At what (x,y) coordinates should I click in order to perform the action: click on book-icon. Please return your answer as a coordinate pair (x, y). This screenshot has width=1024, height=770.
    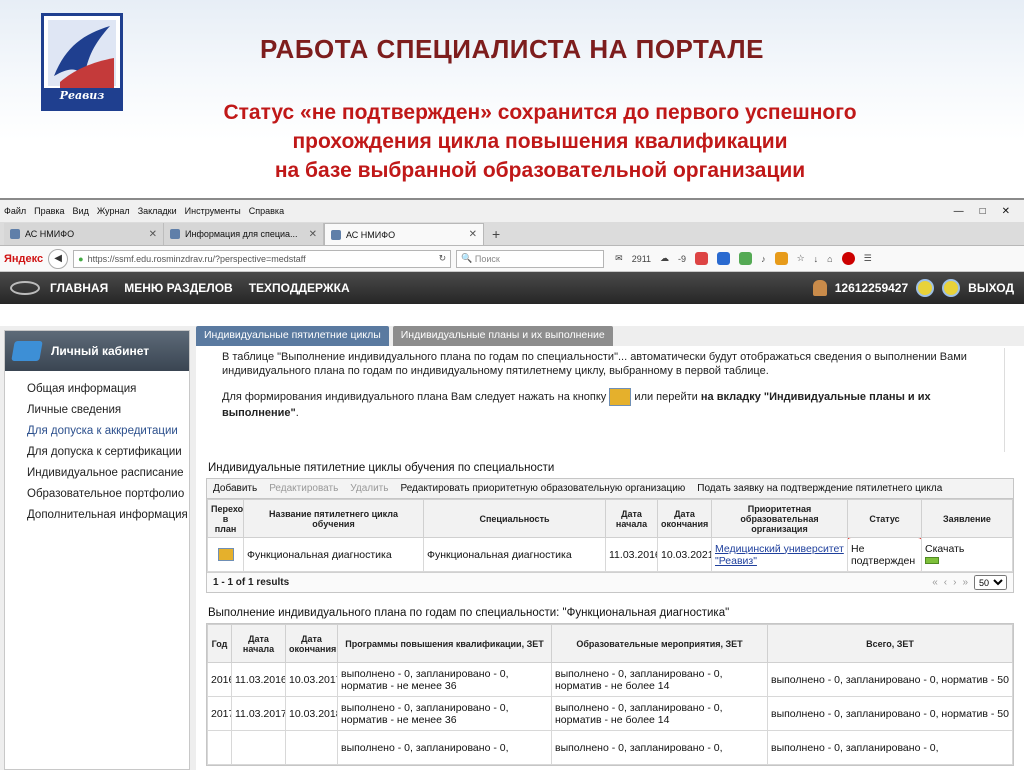
    Looking at the image, I should click on (27, 351).